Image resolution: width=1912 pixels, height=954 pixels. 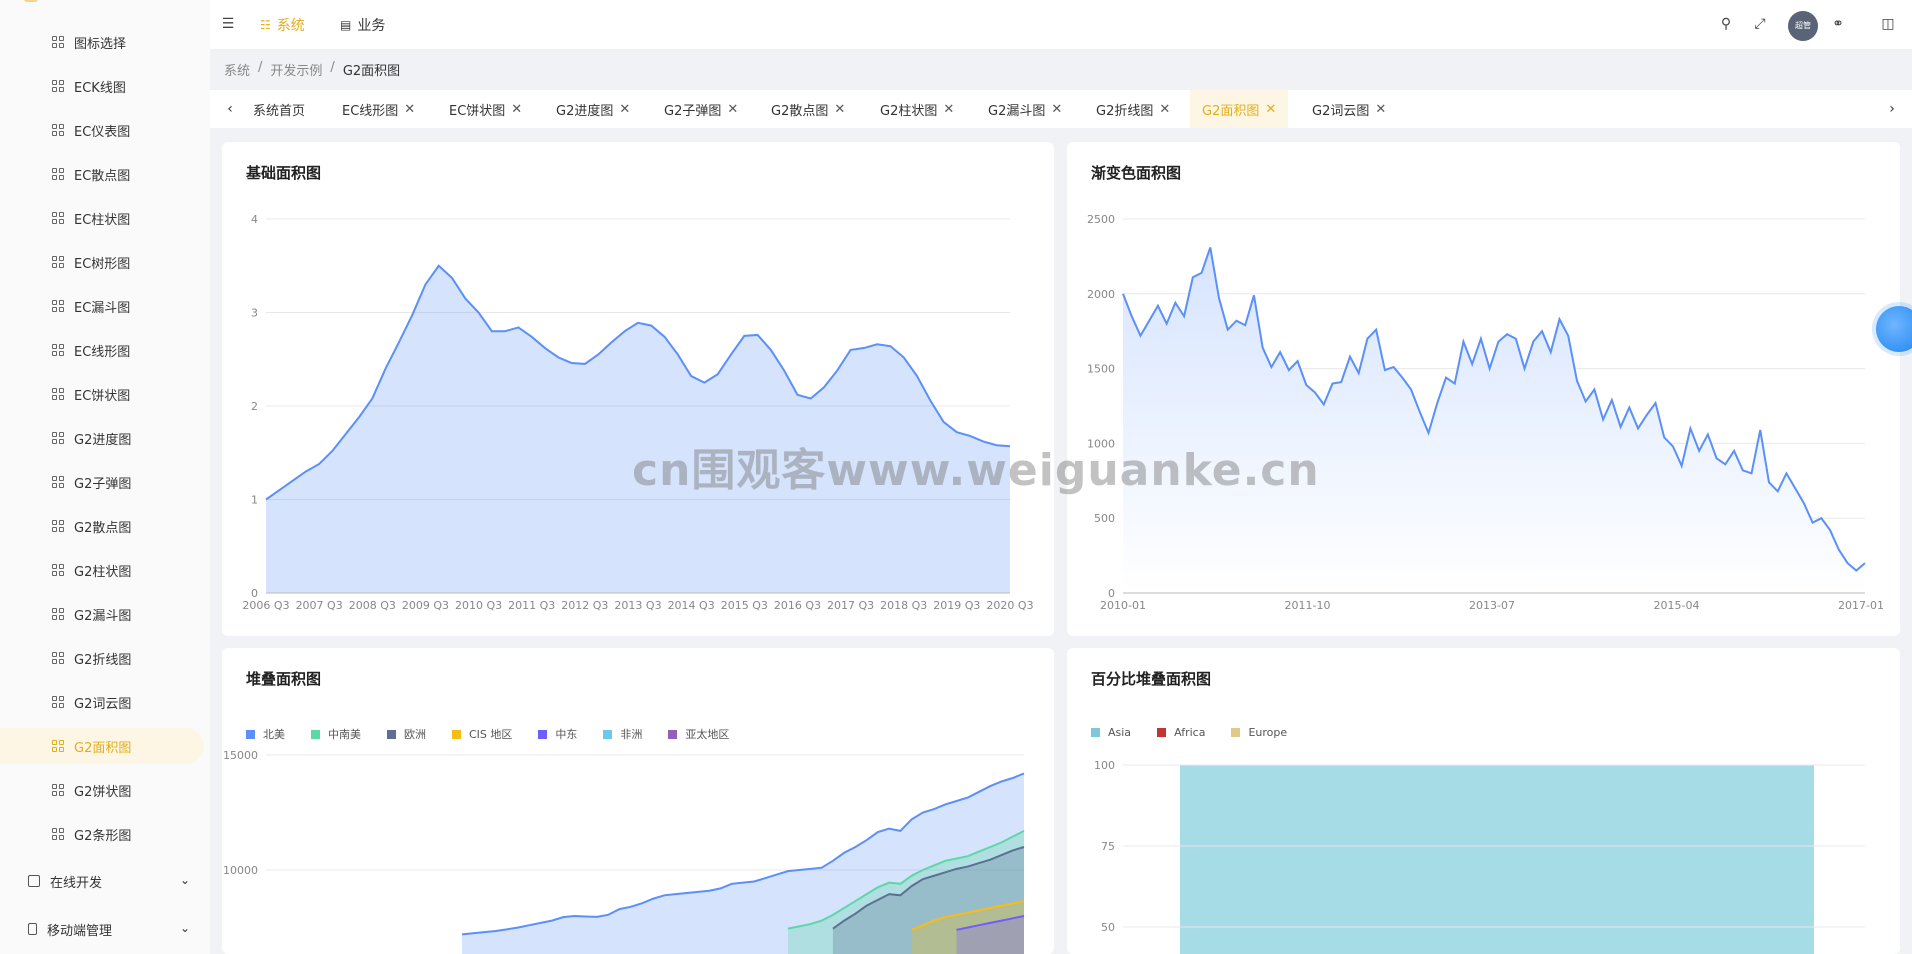 I want to click on x-tick-label: 2011 Q3, so click(x=531, y=605).